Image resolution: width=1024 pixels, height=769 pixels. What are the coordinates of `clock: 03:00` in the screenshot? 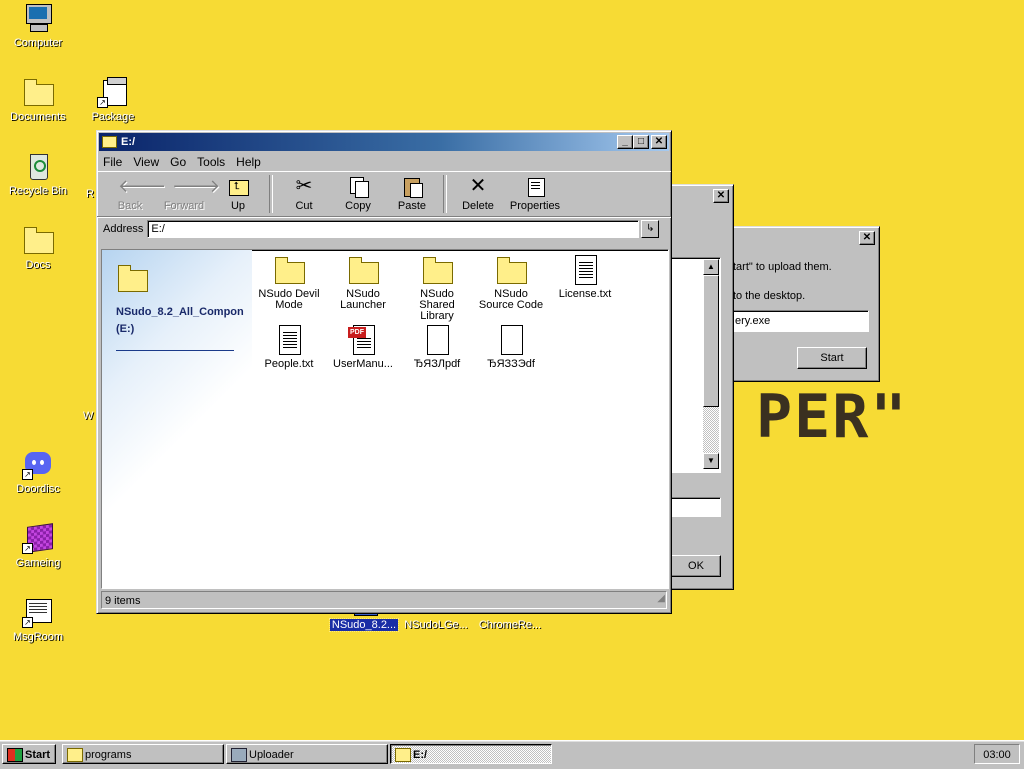 It's located at (997, 755).